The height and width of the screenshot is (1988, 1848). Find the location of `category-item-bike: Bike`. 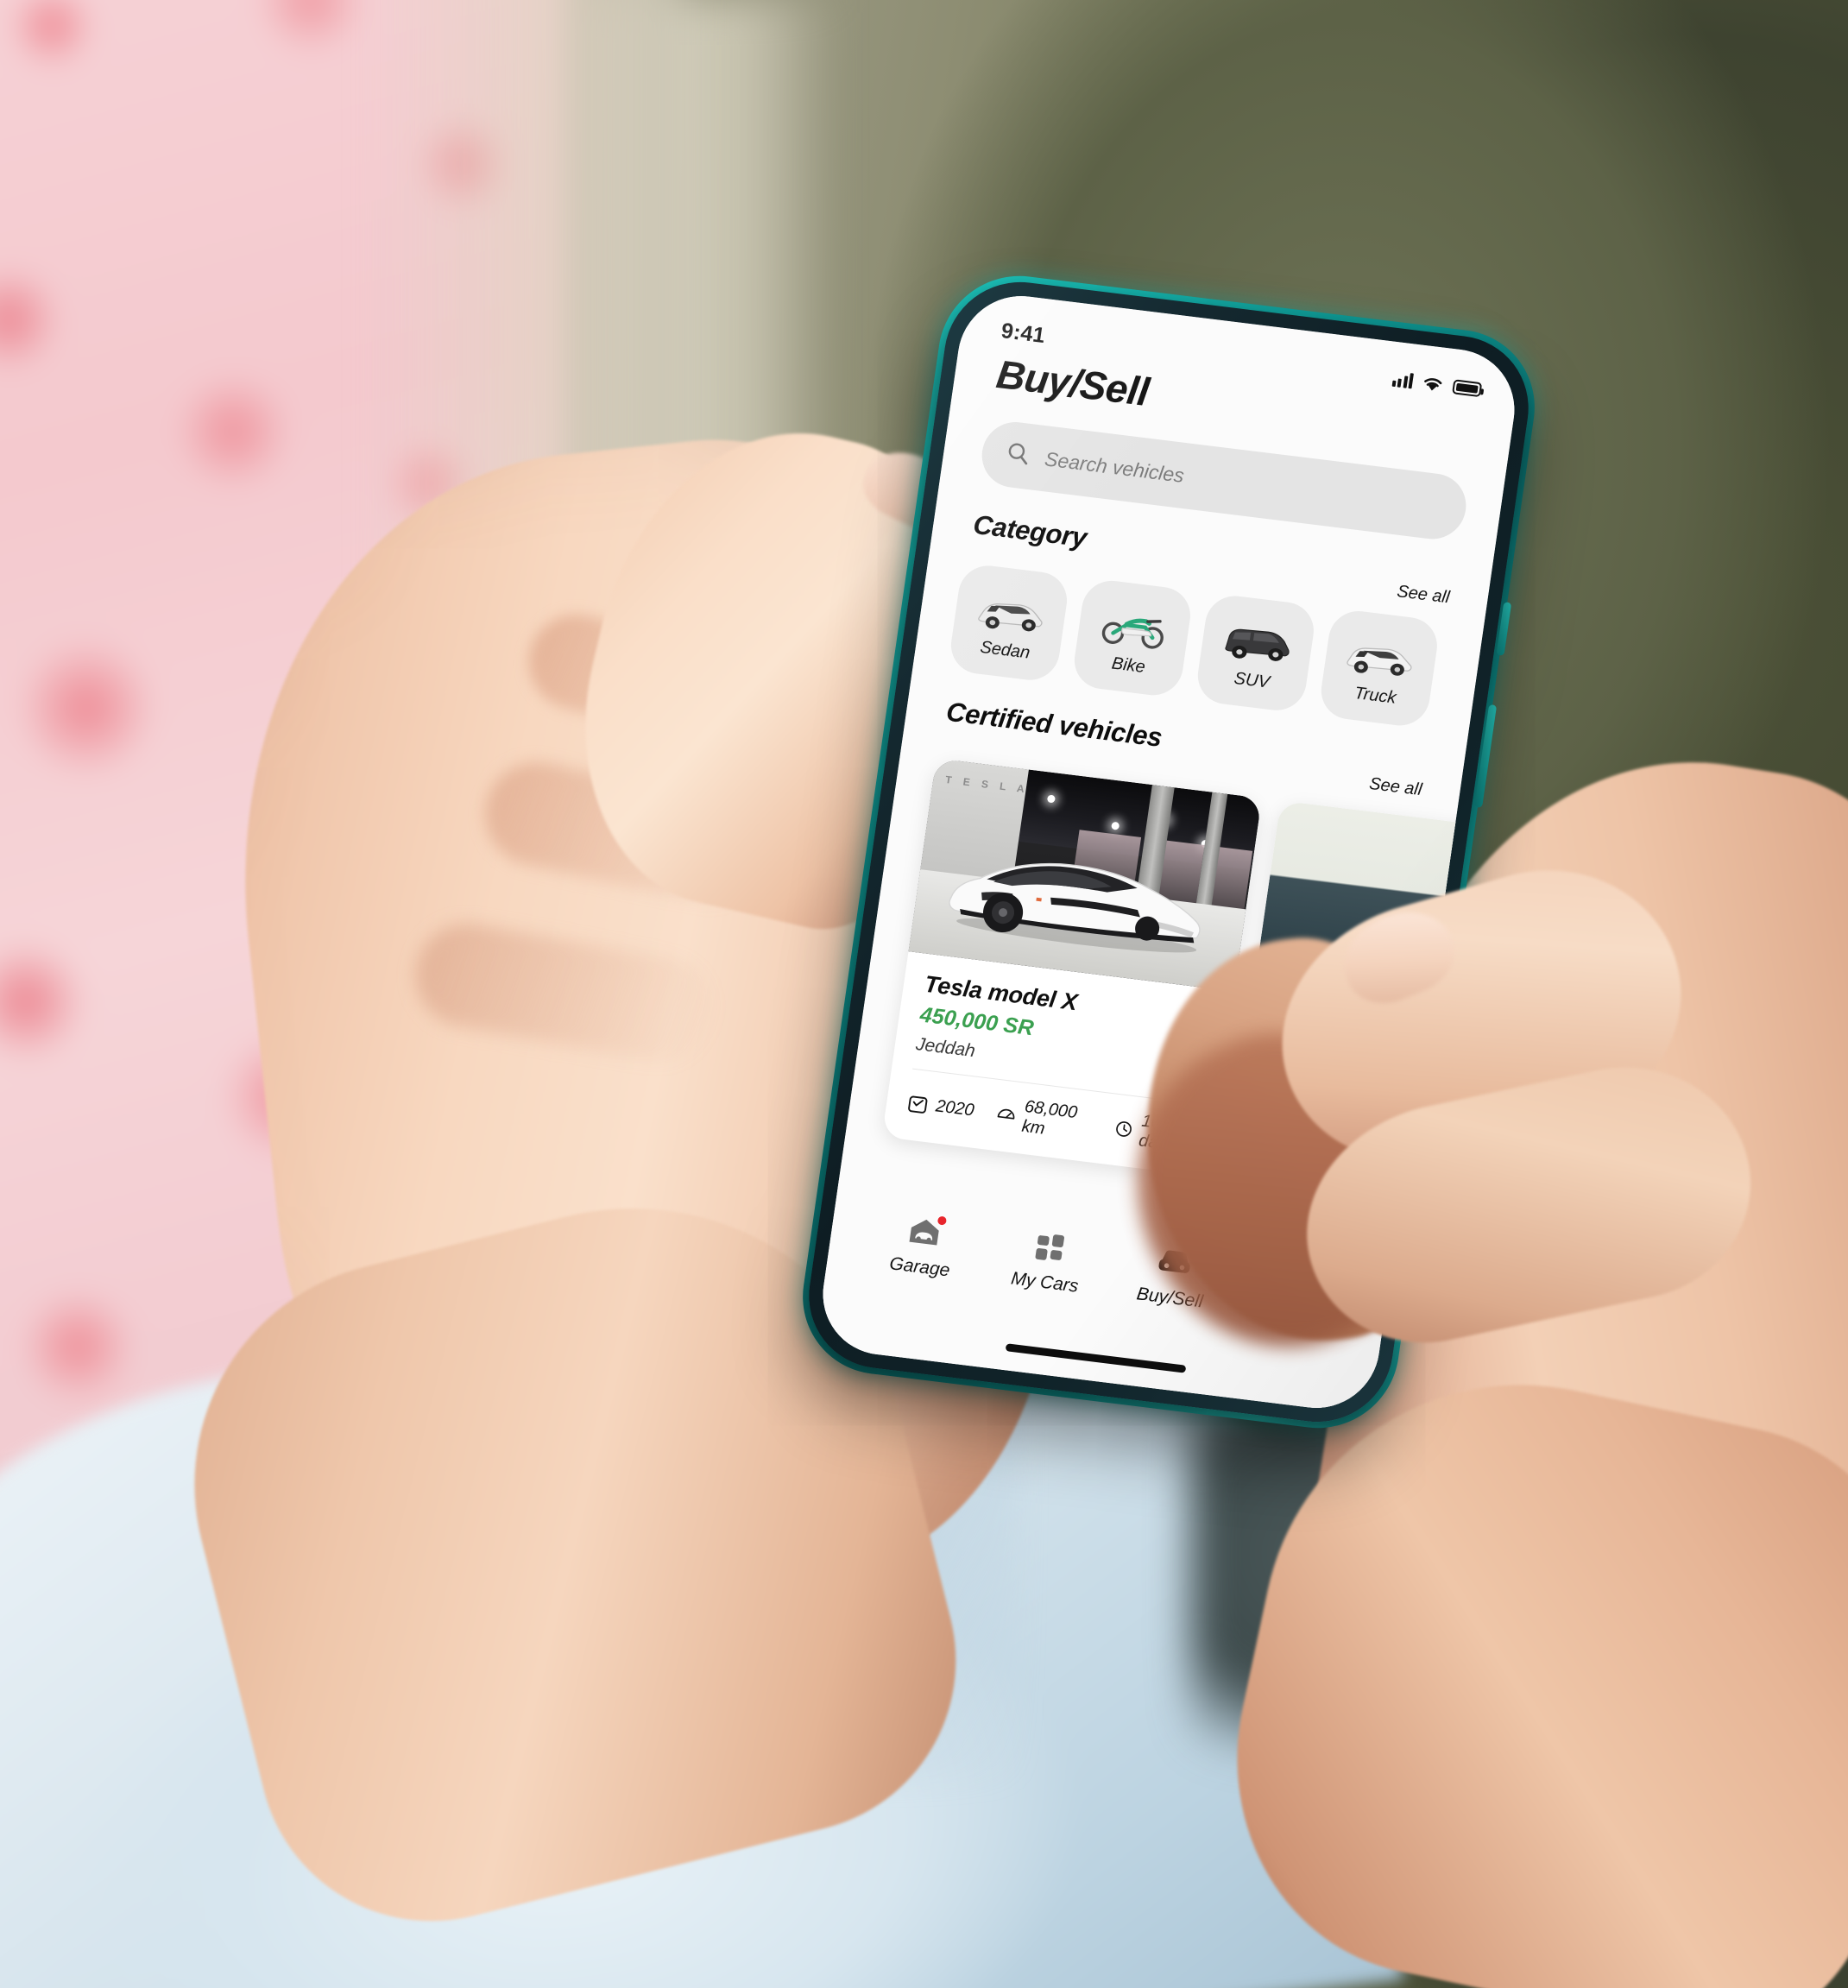

category-item-bike: Bike is located at coordinates (1132, 638).